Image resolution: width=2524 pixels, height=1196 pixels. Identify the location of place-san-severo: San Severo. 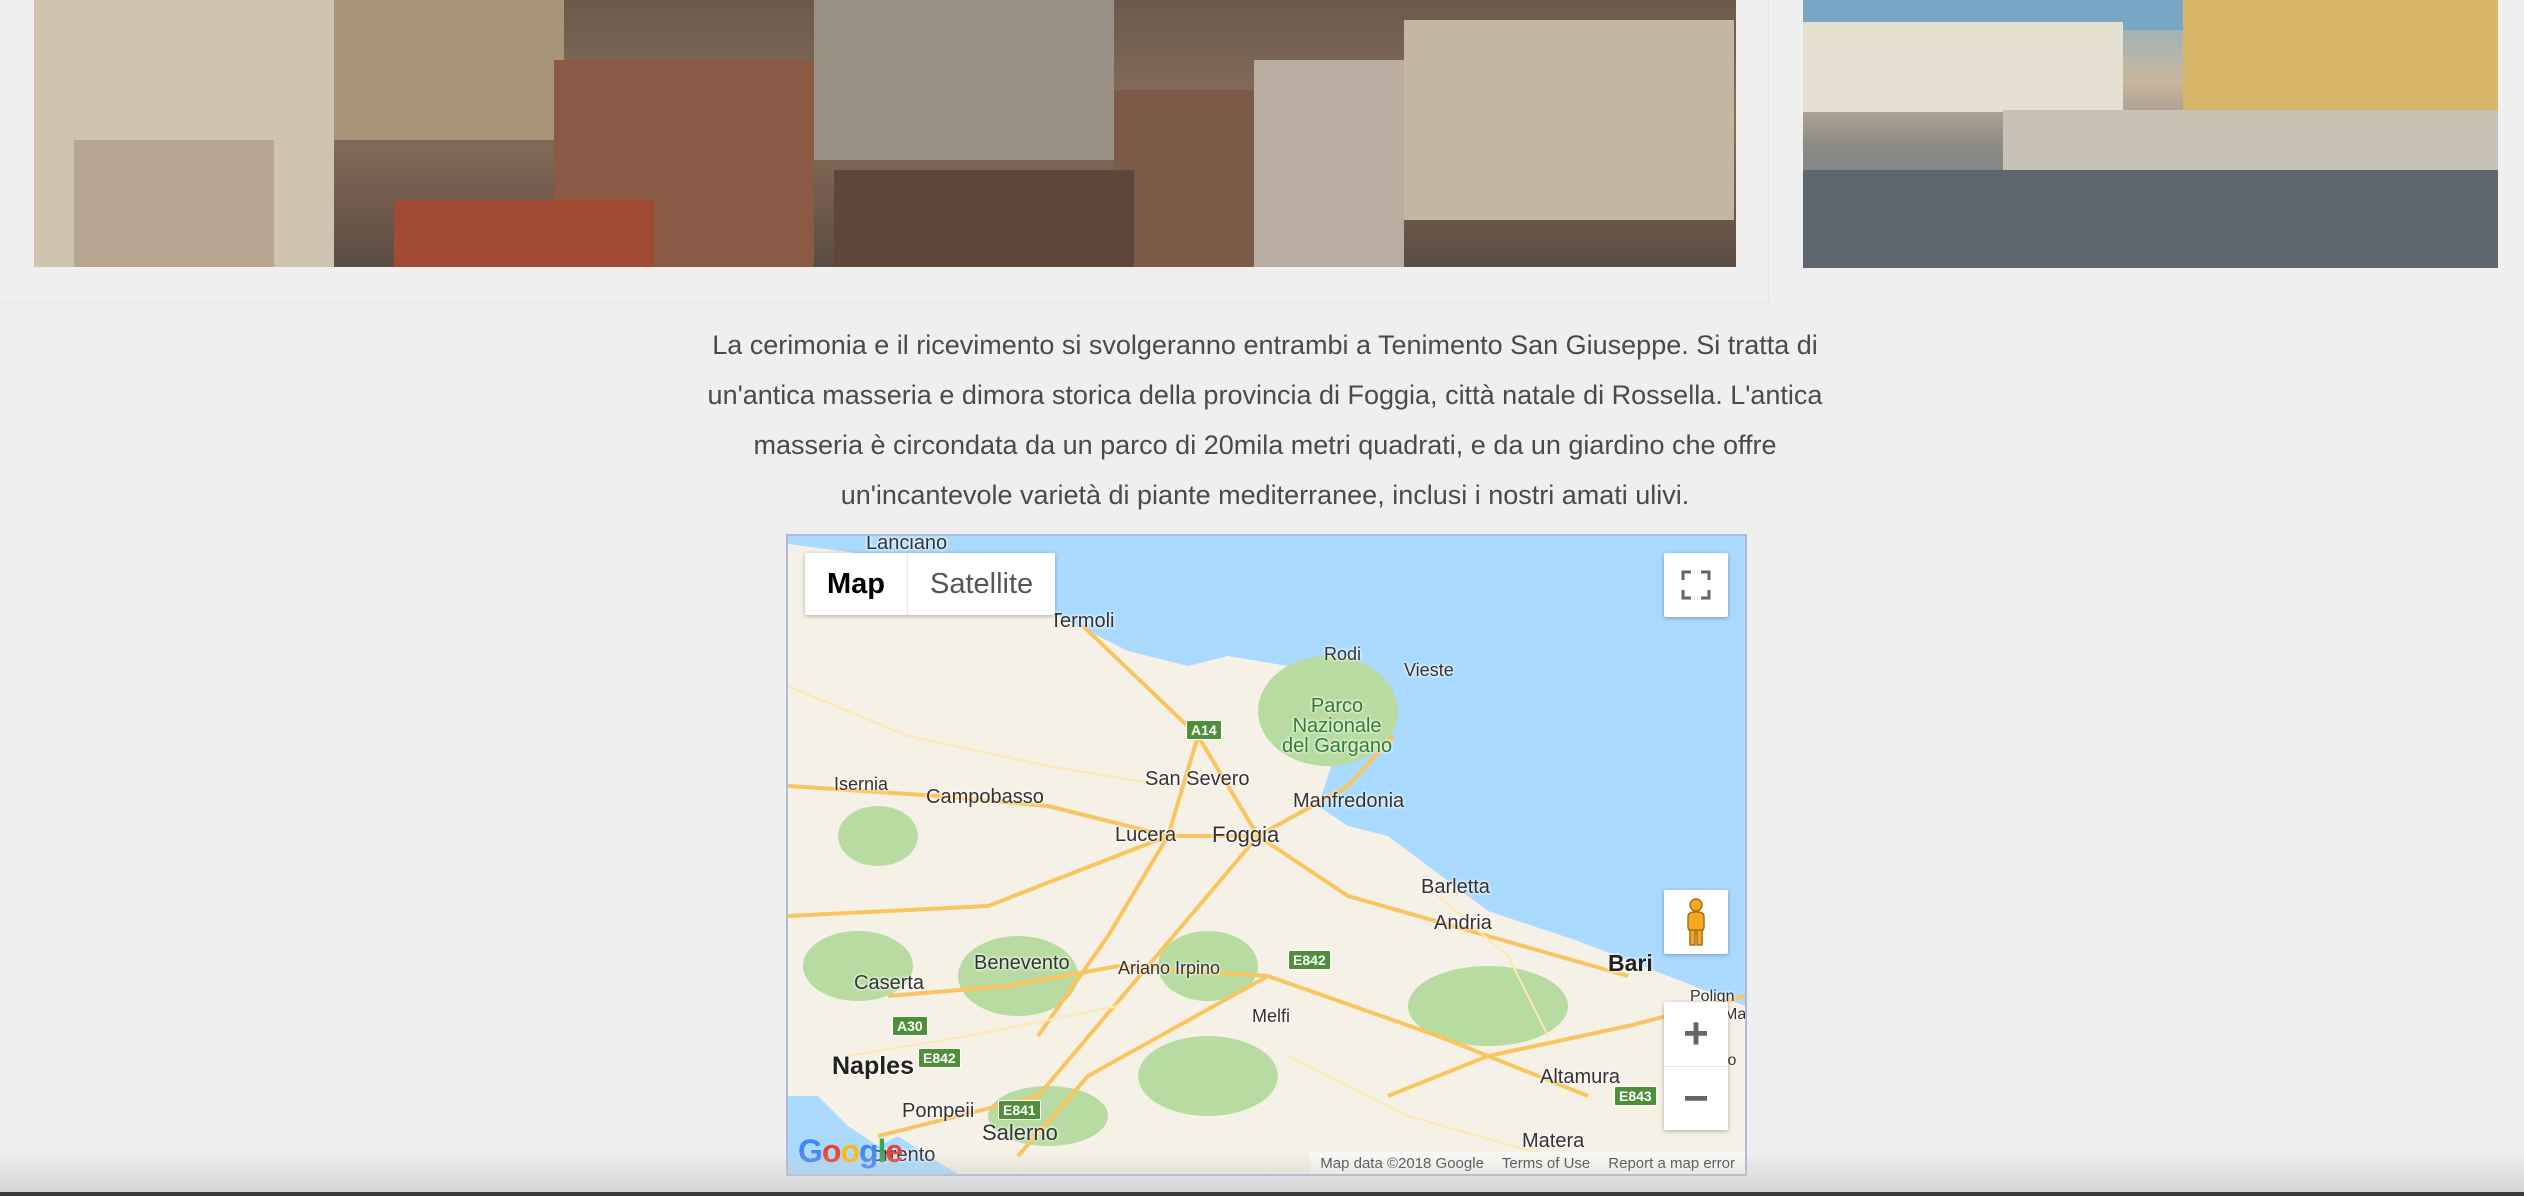
(1197, 779).